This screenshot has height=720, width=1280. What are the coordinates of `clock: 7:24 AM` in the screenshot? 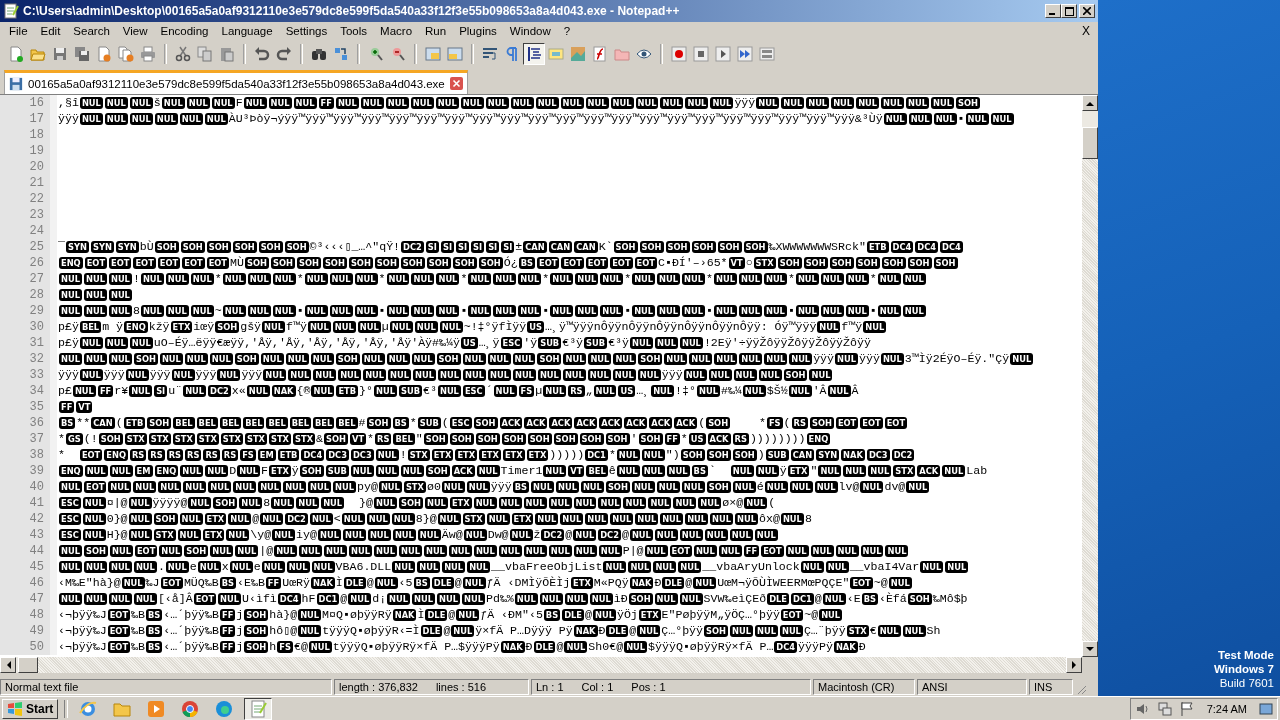 It's located at (1226, 708).